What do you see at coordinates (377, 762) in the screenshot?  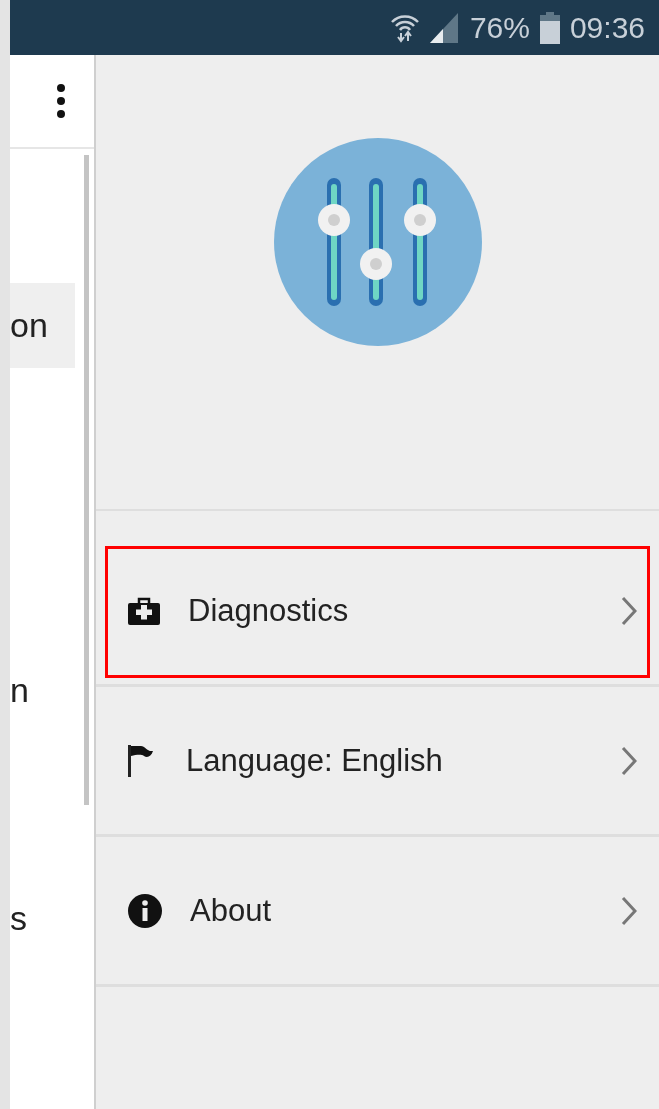 I see `drawer-item: Language: English` at bounding box center [377, 762].